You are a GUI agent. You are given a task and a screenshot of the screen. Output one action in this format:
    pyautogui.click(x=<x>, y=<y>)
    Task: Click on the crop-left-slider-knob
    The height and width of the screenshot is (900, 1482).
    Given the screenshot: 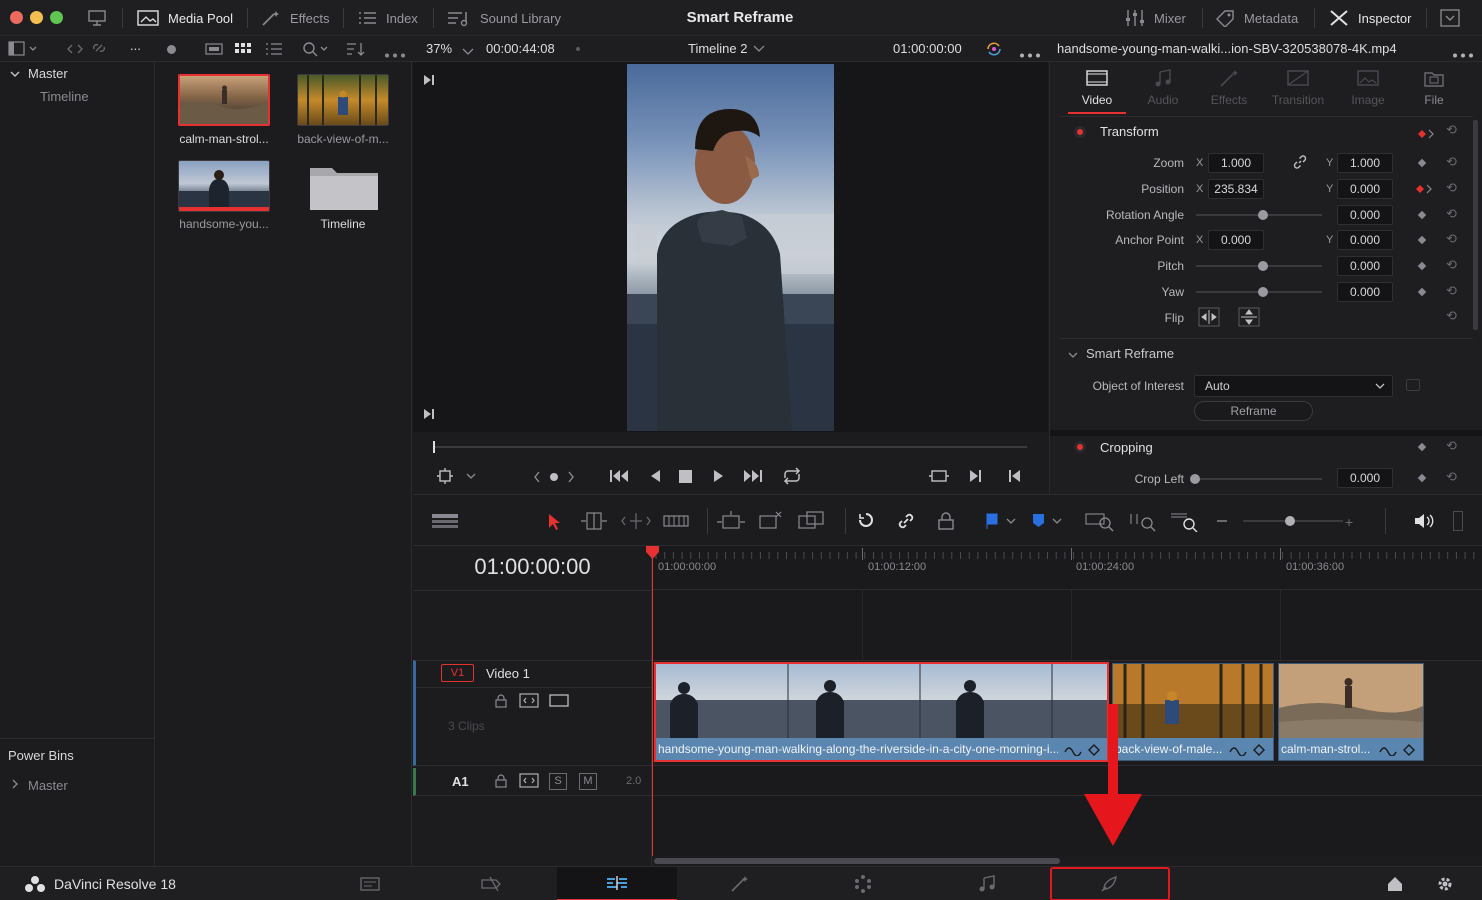 What is the action you would take?
    pyautogui.click(x=1195, y=479)
    